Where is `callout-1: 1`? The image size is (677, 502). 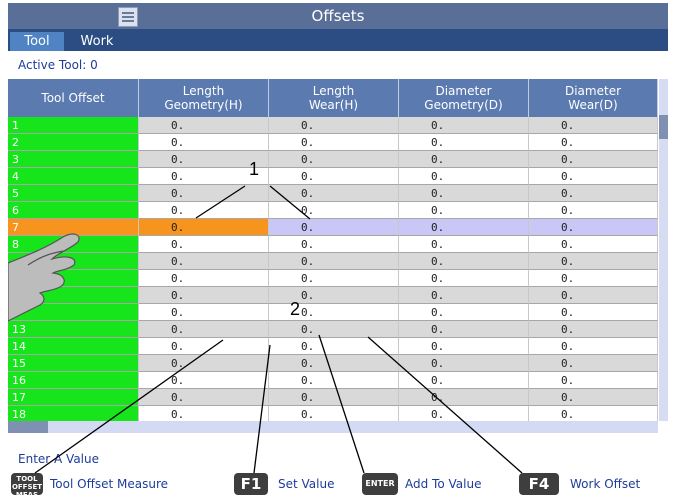
callout-1: 1 is located at coordinates (254, 169).